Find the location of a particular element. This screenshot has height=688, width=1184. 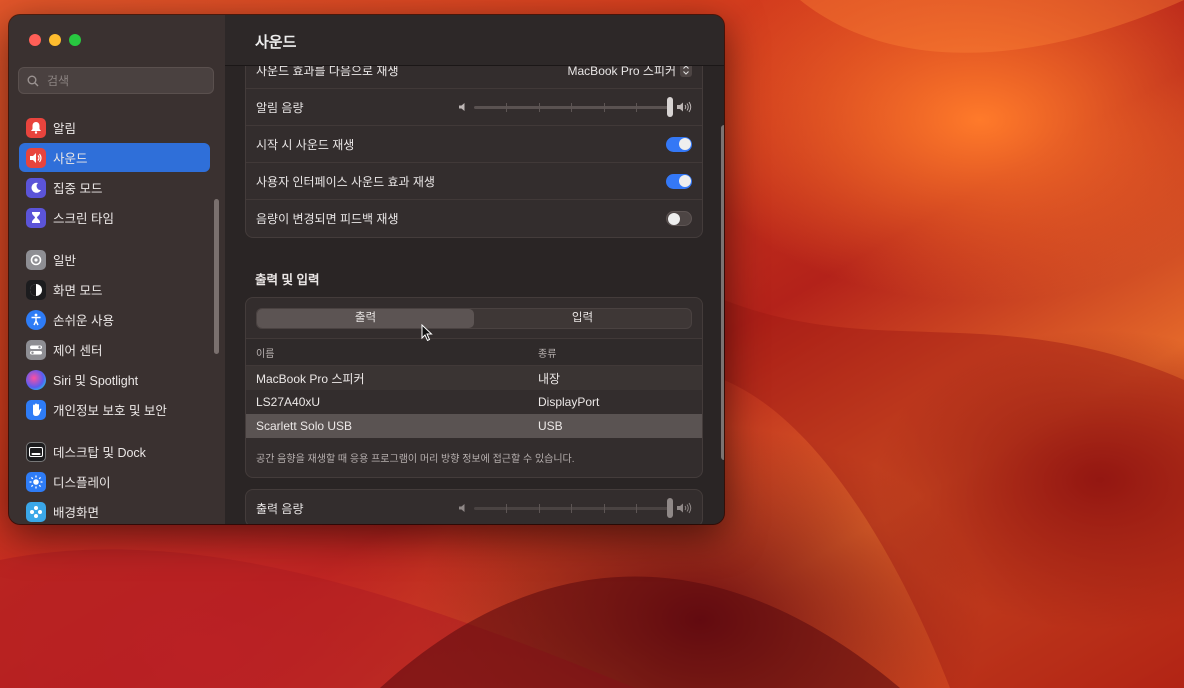

page-title: 사운드 is located at coordinates (276, 42).